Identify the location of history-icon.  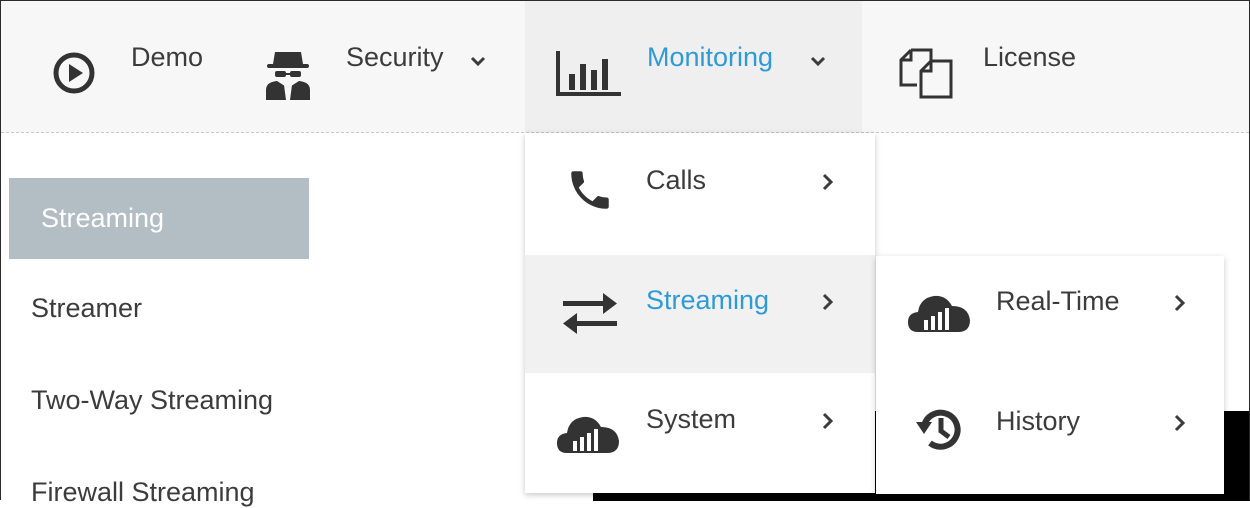
(939, 431).